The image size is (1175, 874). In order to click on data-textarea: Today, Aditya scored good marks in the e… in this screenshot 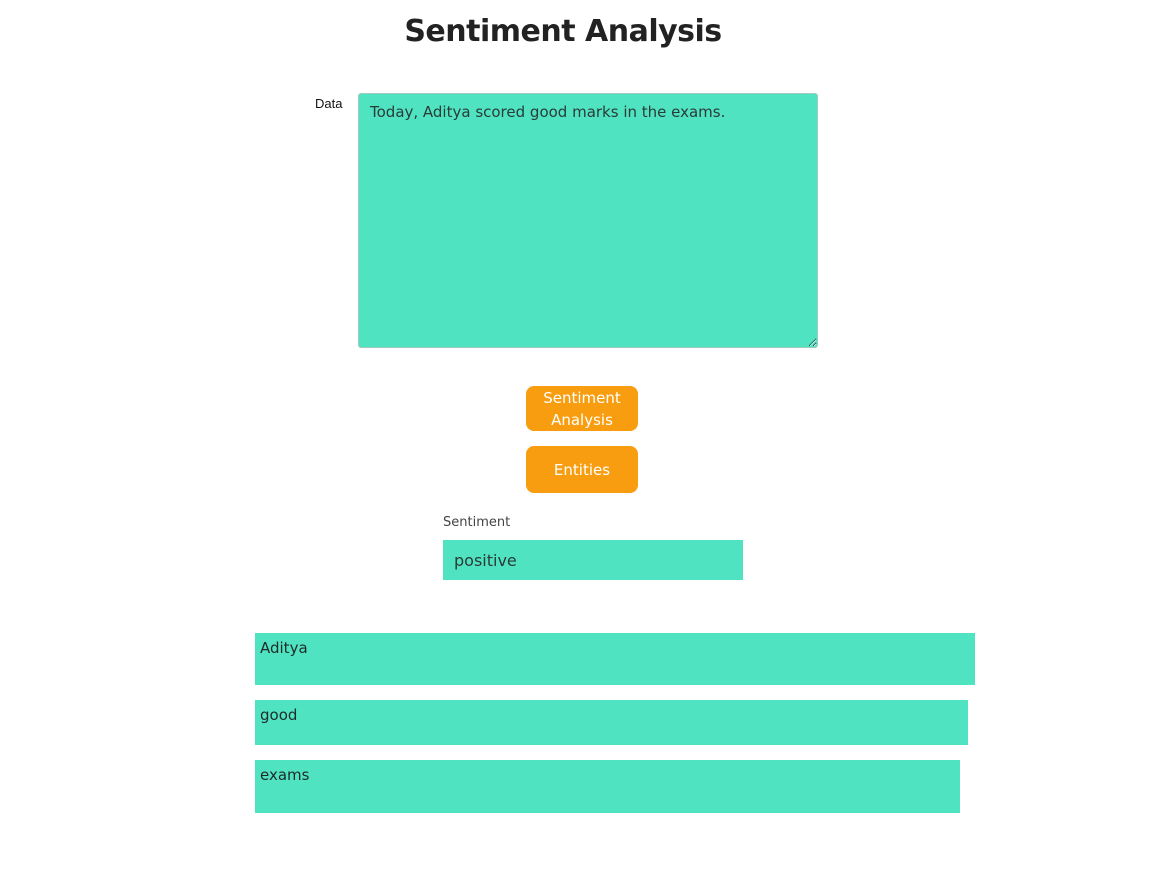, I will do `click(588, 220)`.